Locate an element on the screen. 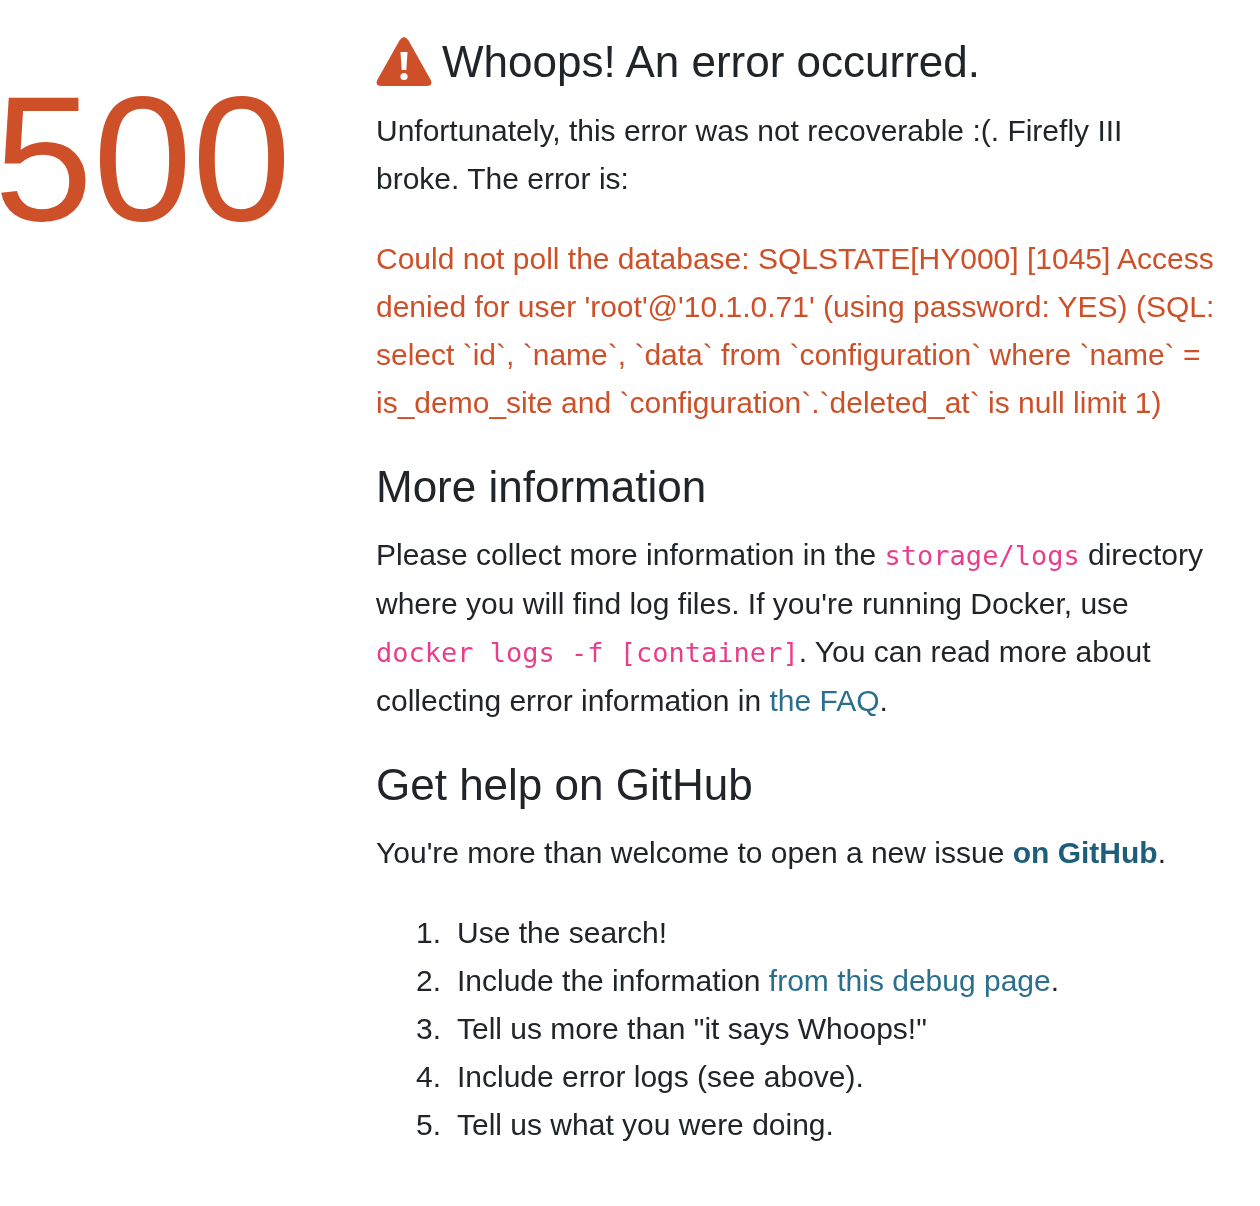  section-heading: More information is located at coordinates (542, 487).